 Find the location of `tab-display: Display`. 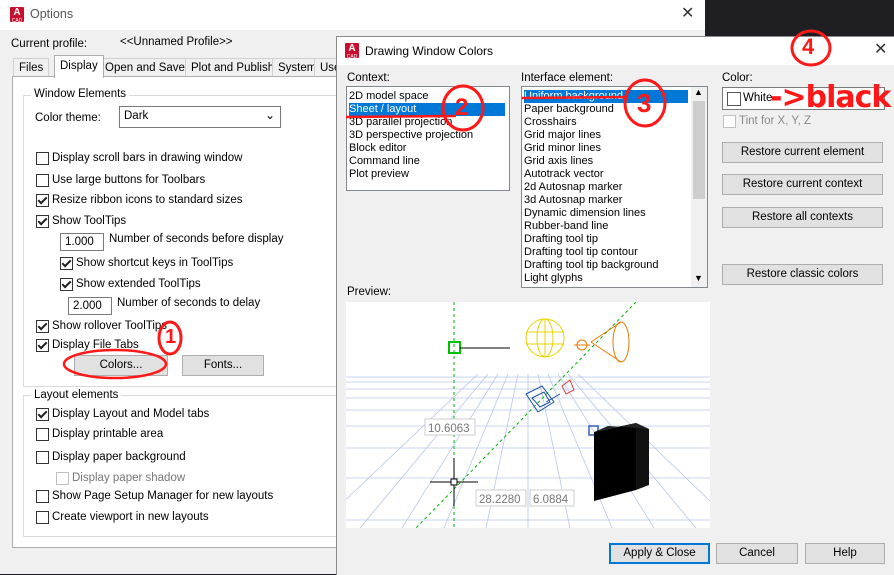

tab-display: Display is located at coordinates (79, 66).